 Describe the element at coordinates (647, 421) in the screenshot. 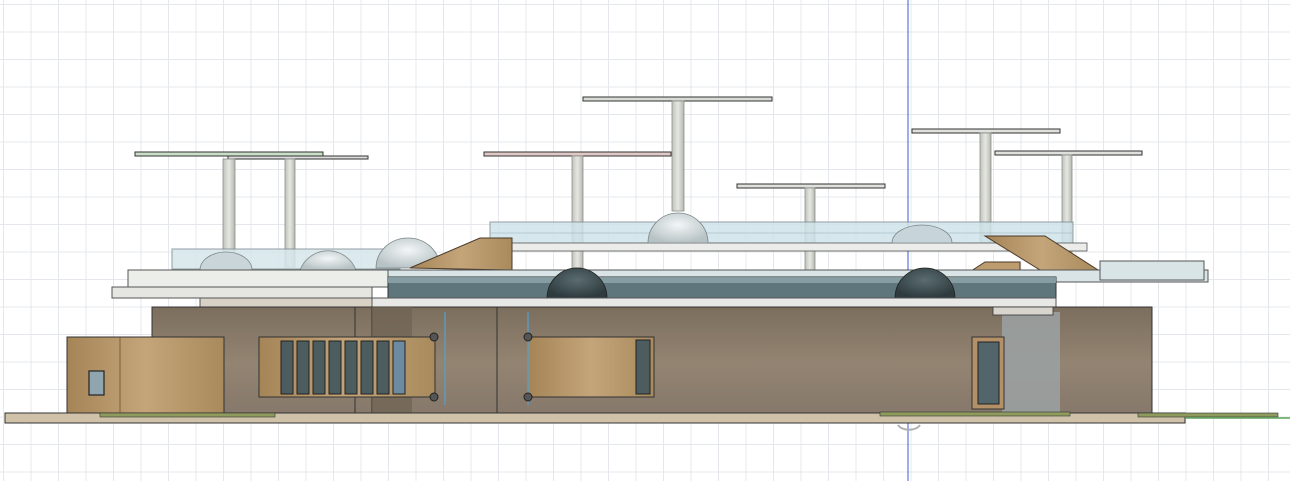

I see `ground` at that location.